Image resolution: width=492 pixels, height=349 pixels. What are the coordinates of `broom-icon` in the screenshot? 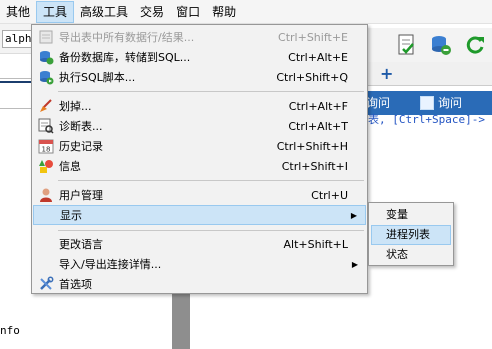 It's located at (46, 106).